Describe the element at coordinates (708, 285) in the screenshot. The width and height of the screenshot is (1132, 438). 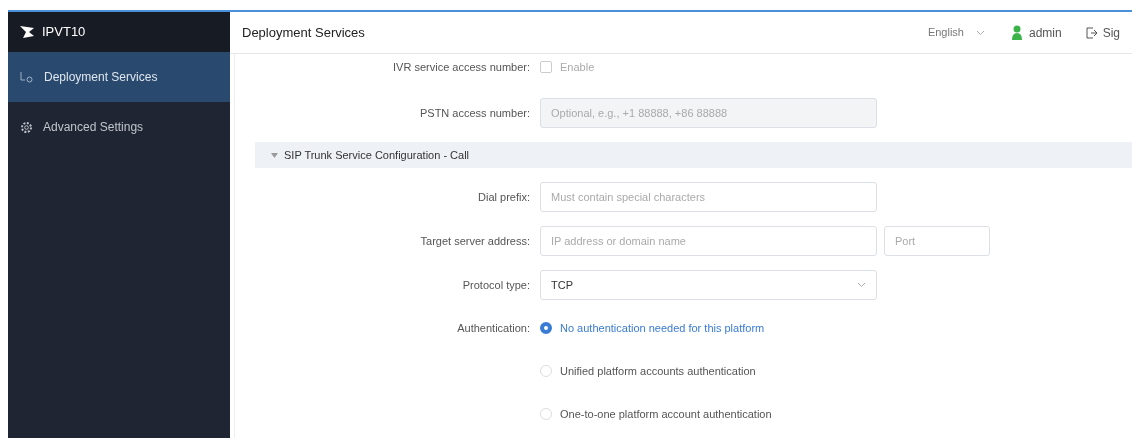
I see `protocol-dropdown: TCP` at that location.